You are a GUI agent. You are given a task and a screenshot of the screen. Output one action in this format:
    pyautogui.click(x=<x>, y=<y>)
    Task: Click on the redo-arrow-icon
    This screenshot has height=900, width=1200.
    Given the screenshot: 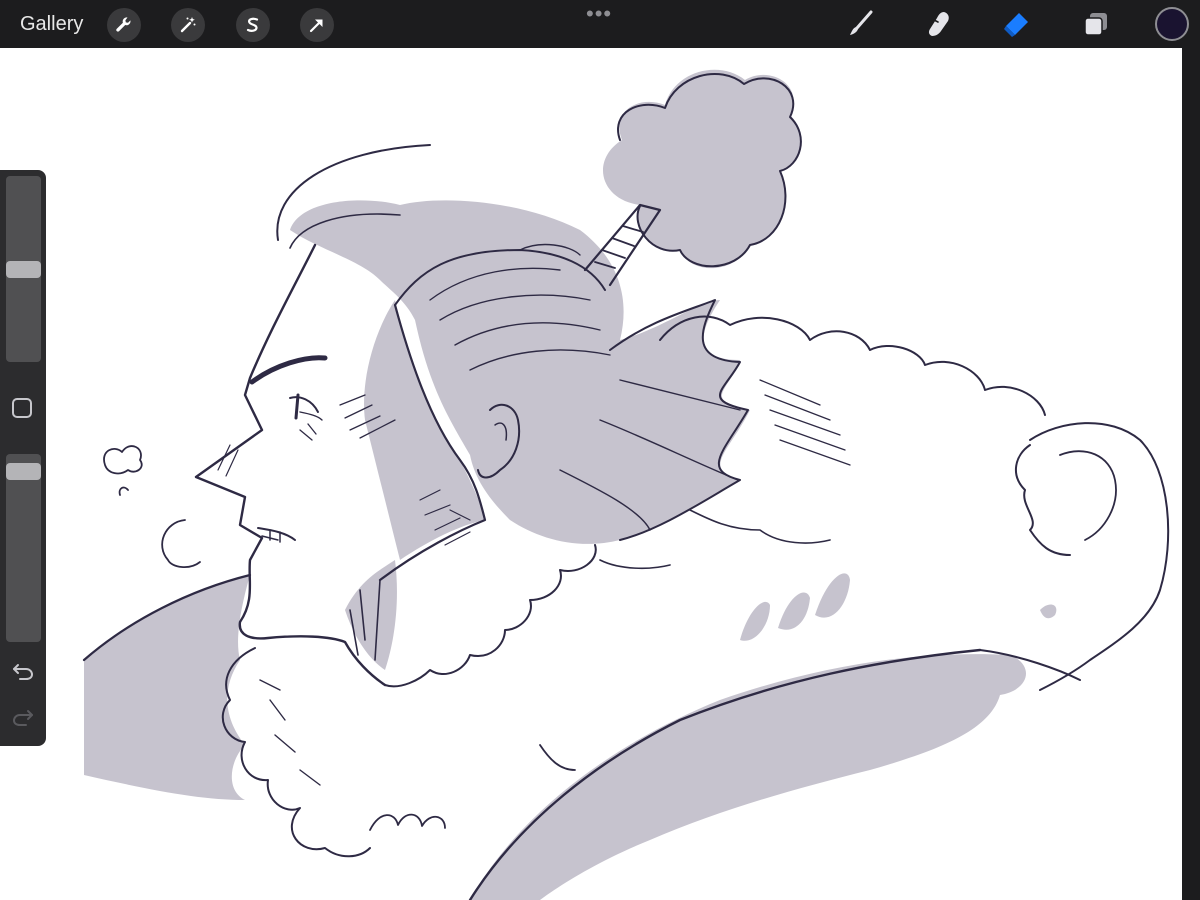 What is the action you would take?
    pyautogui.click(x=22, y=718)
    